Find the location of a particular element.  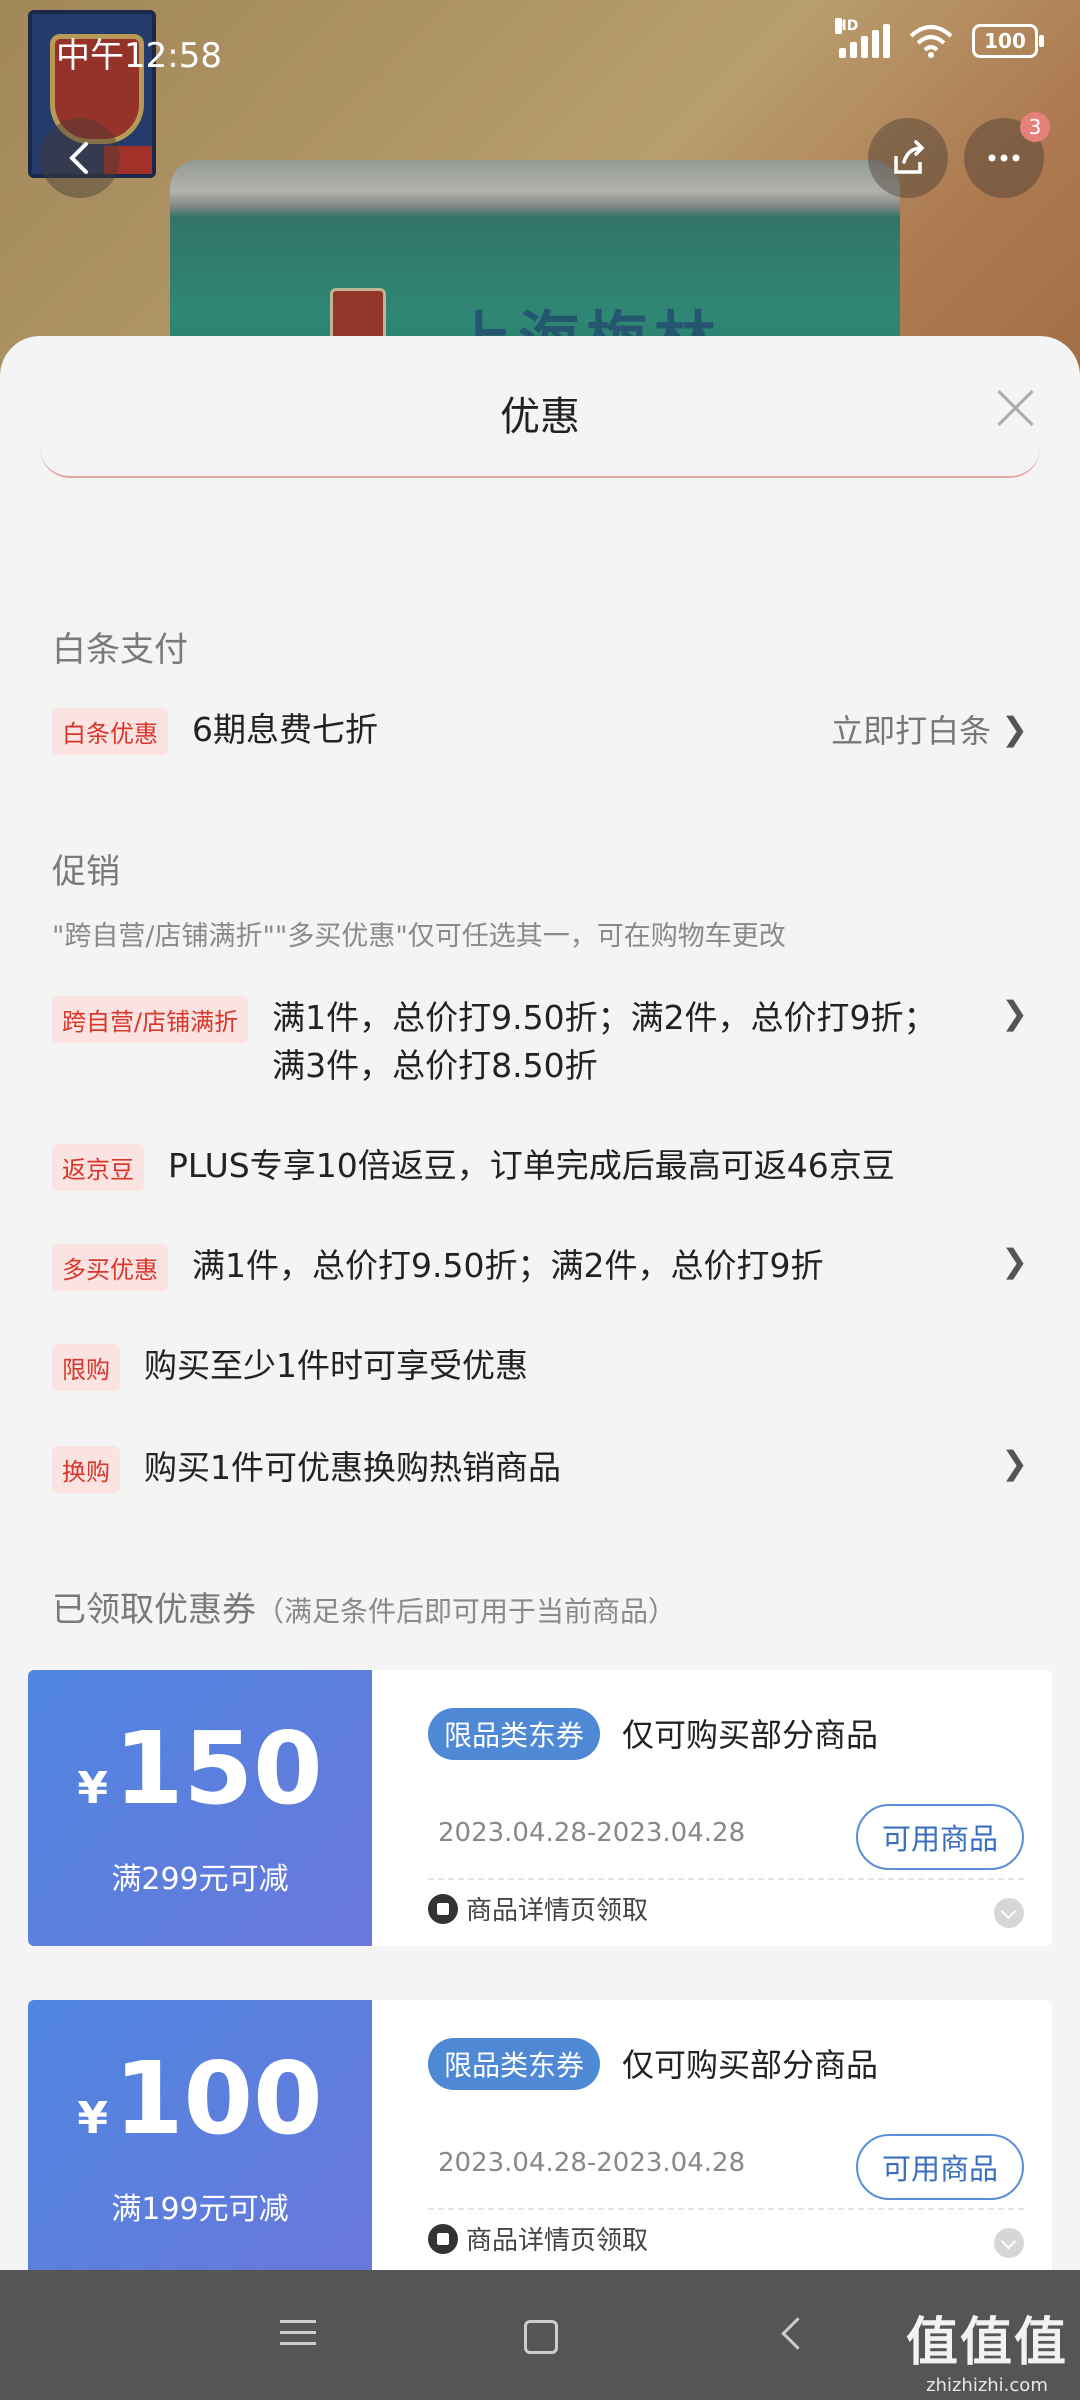

watermark: 值值值 zhizhizhi.com is located at coordinates (987, 2348).